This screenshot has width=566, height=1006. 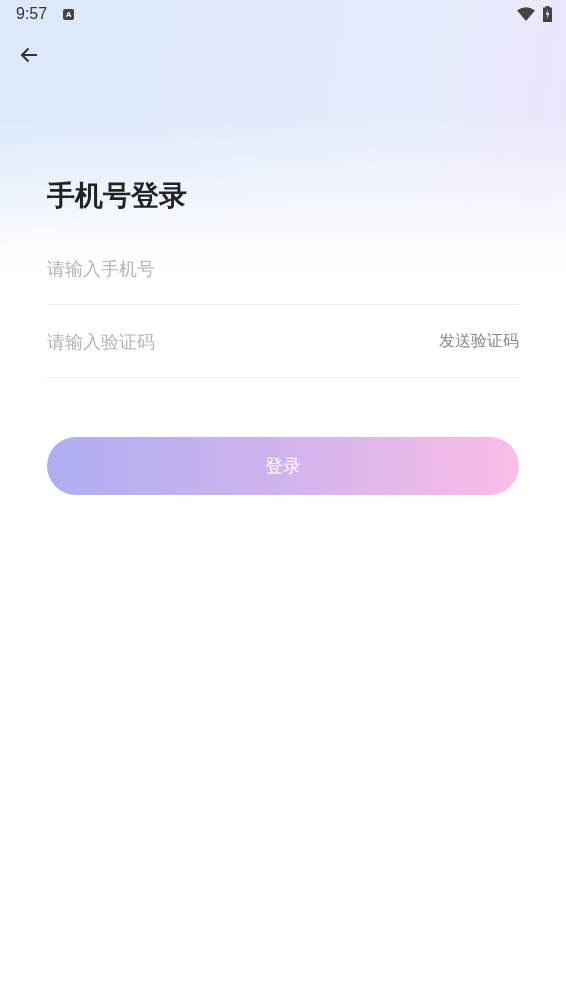 What do you see at coordinates (526, 14) in the screenshot?
I see `wifi-icon` at bounding box center [526, 14].